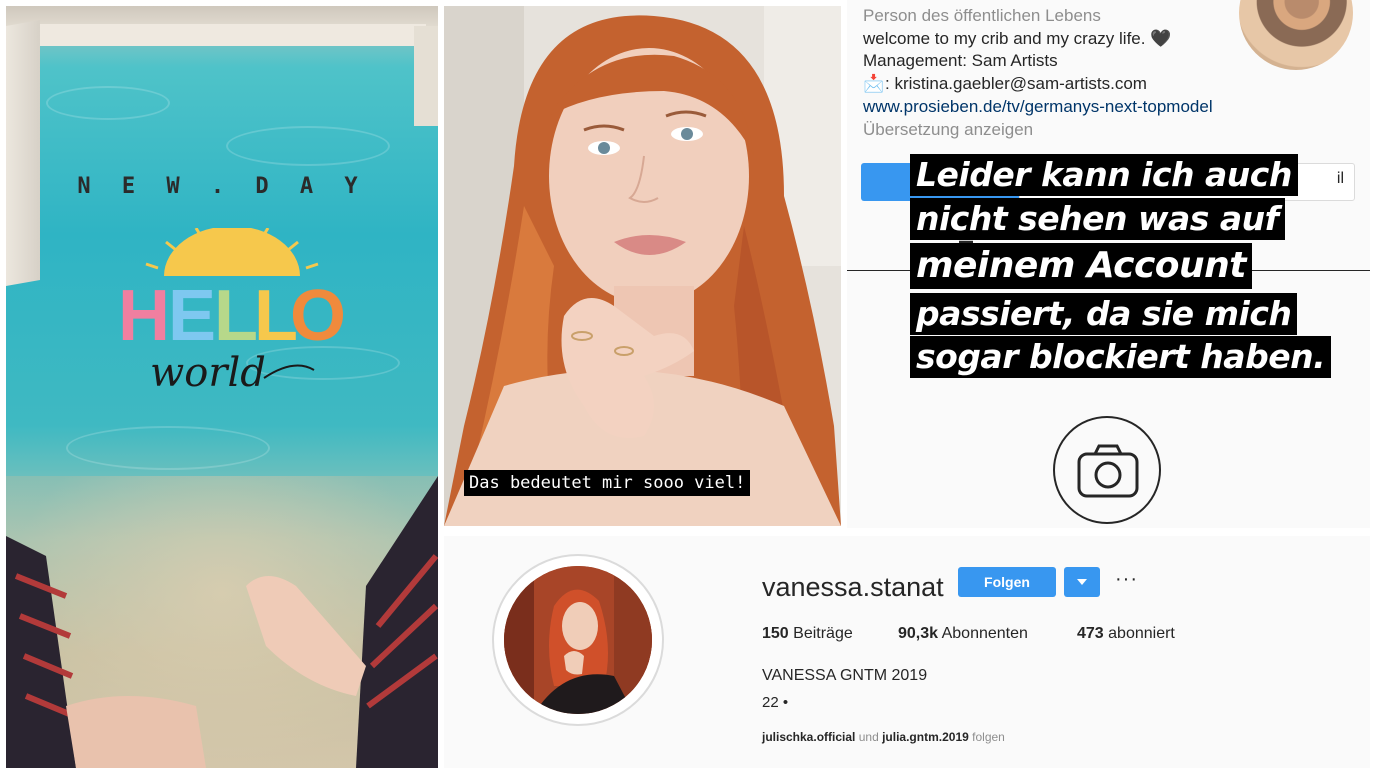 The height and width of the screenshot is (774, 1376). I want to click on profile-avatar-cropped, so click(1296, 35).